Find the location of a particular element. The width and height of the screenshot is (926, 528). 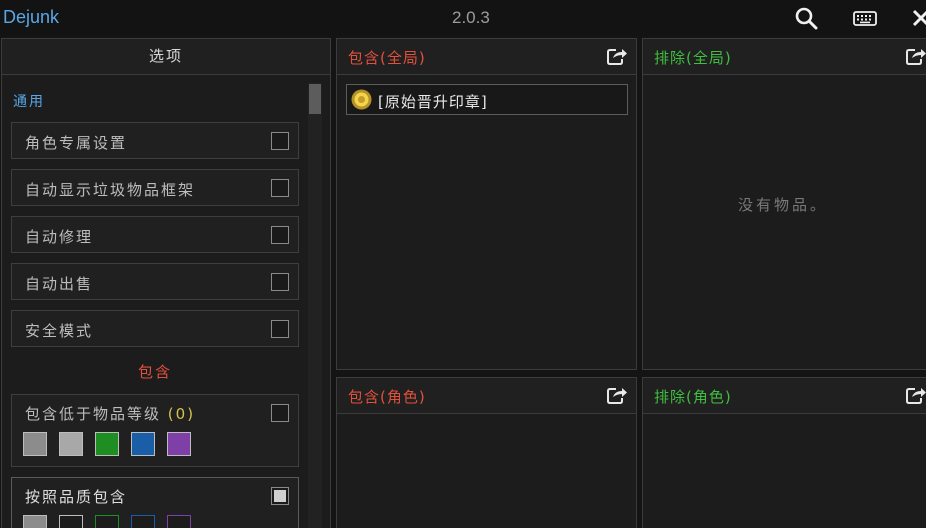

panel-title: 排除(全局) is located at coordinates (693, 58).